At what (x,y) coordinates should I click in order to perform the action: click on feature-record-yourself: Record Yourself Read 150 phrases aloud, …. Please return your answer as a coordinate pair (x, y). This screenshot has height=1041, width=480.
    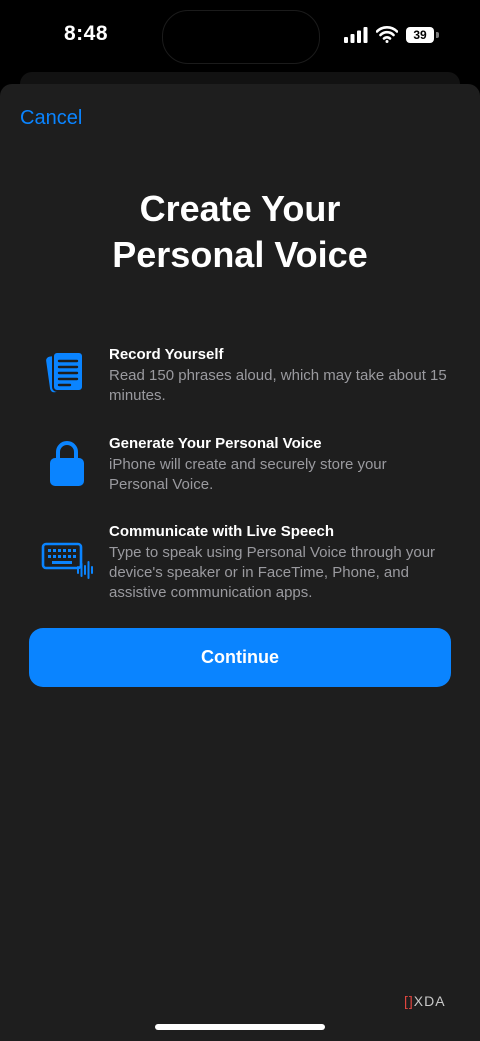
    Looking at the image, I should click on (240, 386).